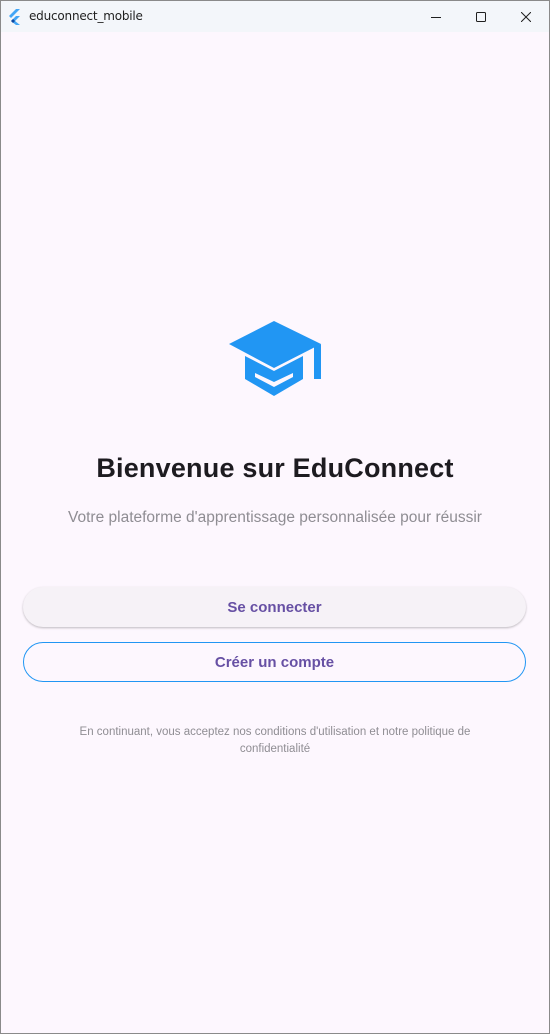 This screenshot has width=550, height=1034. I want to click on minimize-icon, so click(436, 17).